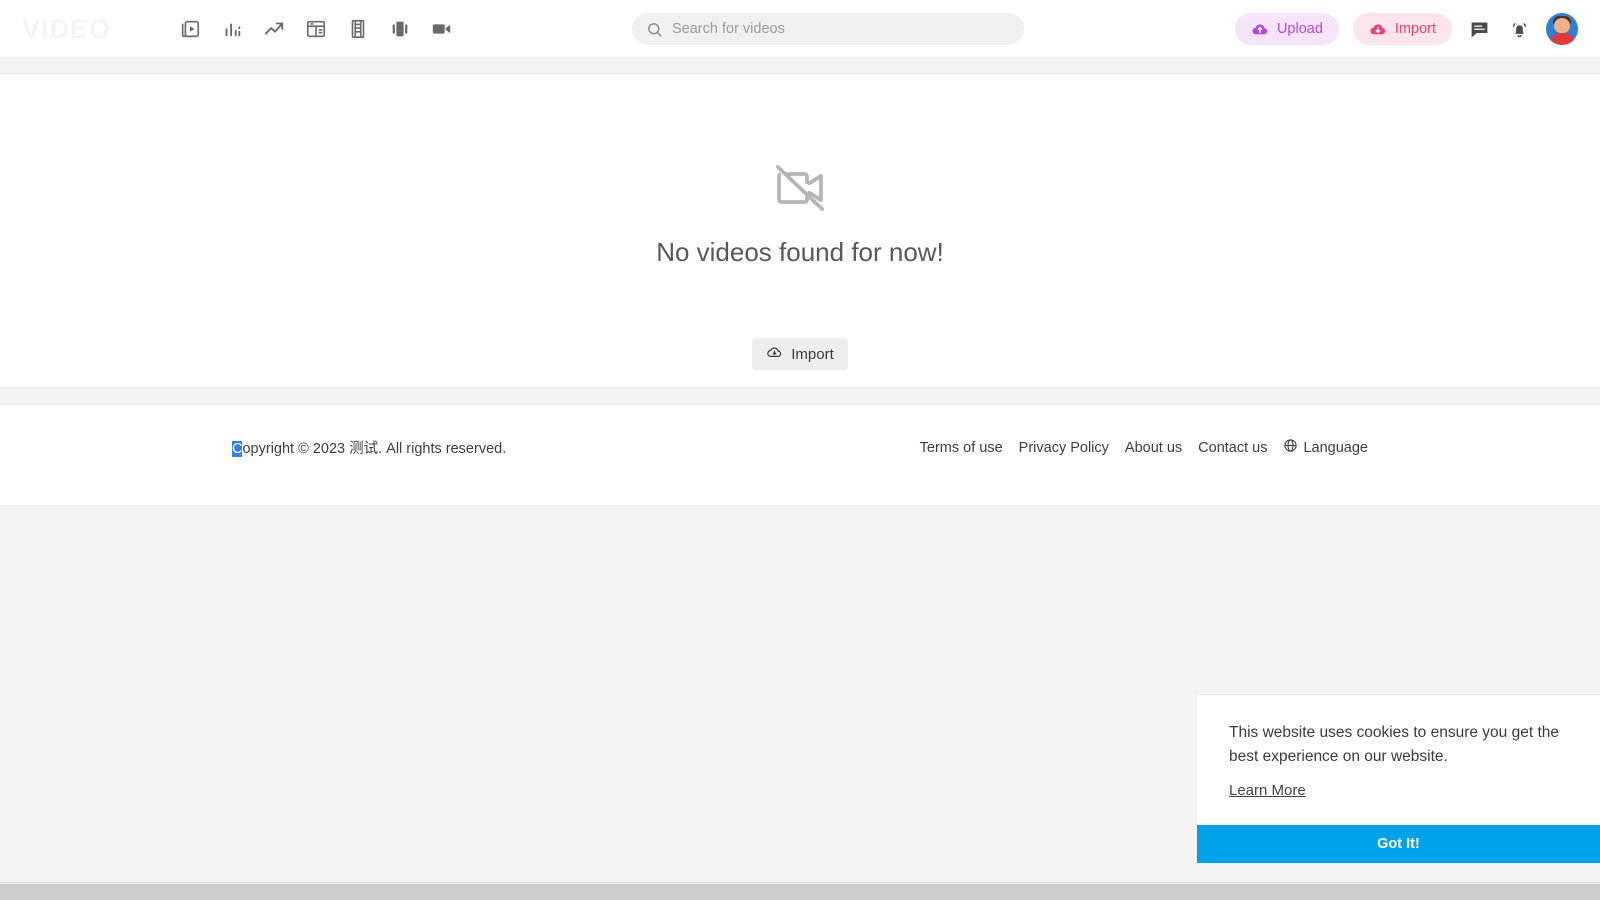 Image resolution: width=1600 pixels, height=900 pixels. What do you see at coordinates (1562, 39) in the screenshot?
I see `avatar-body` at bounding box center [1562, 39].